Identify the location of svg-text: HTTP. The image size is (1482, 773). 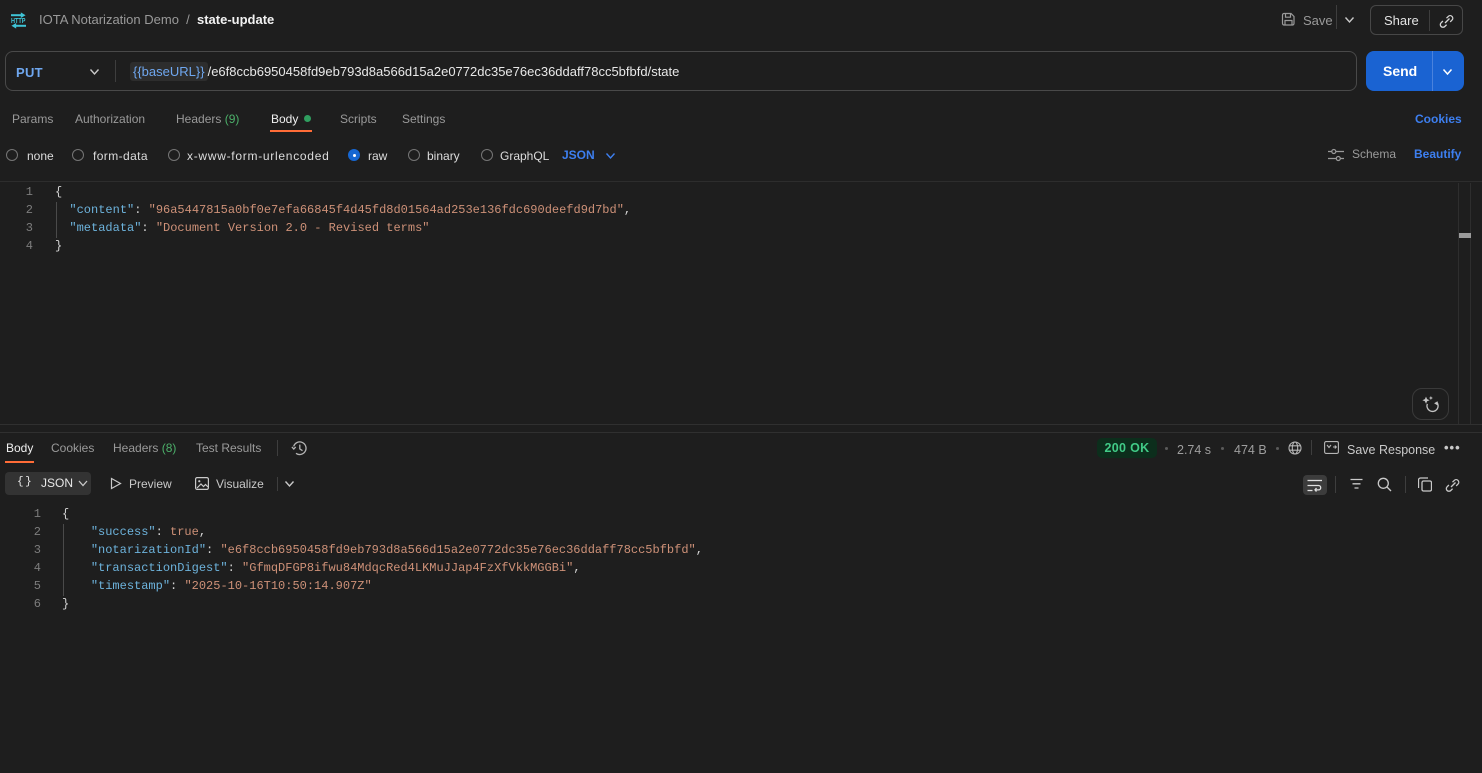
(18, 21).